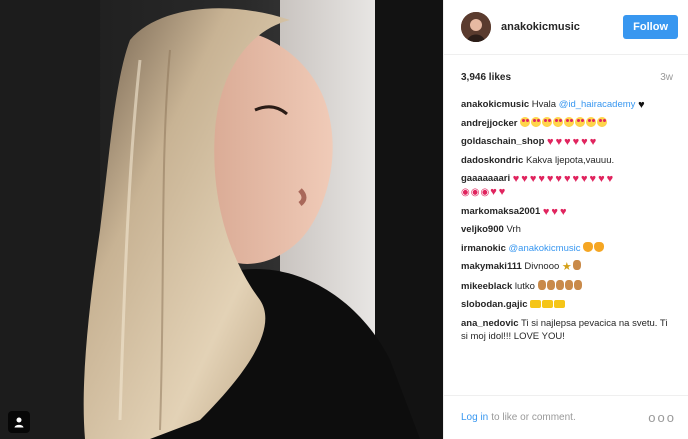 The height and width of the screenshot is (439, 688). What do you see at coordinates (491, 266) in the screenshot?
I see `comment-username: makymaki111` at bounding box center [491, 266].